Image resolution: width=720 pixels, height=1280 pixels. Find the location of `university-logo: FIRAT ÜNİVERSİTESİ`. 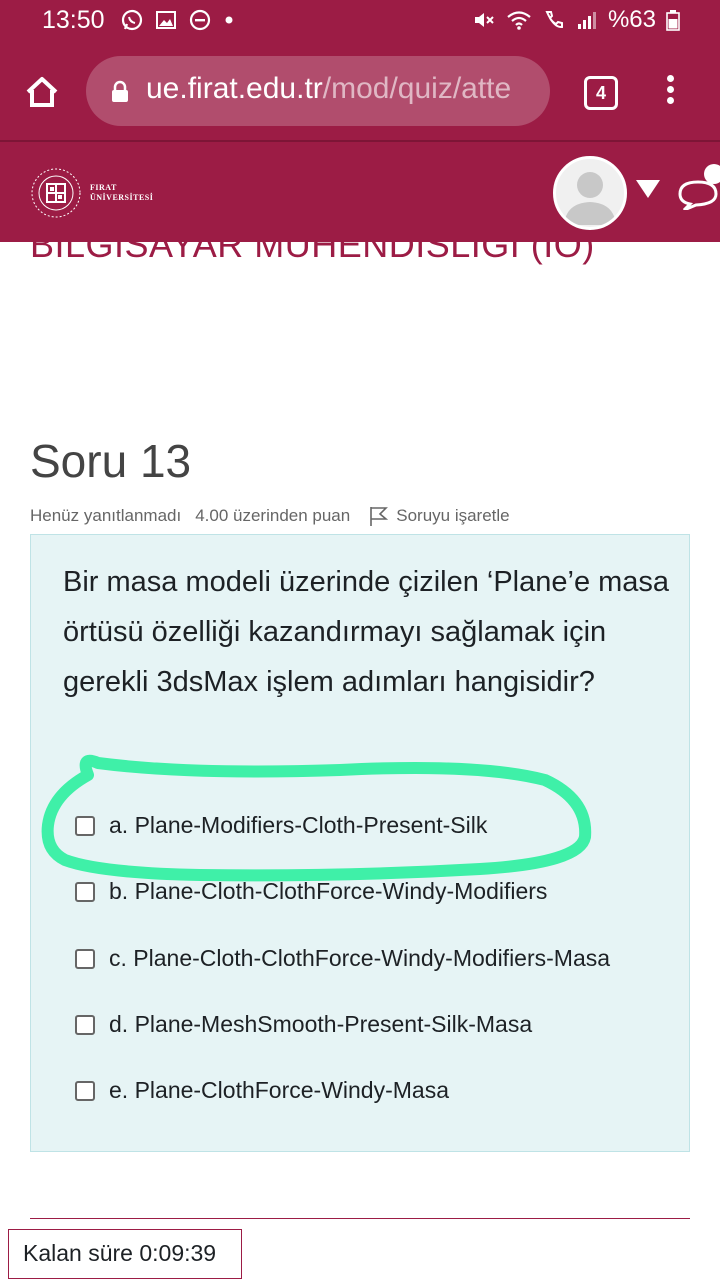

university-logo: FIRAT ÜNİVERSİTESİ is located at coordinates (91, 193).